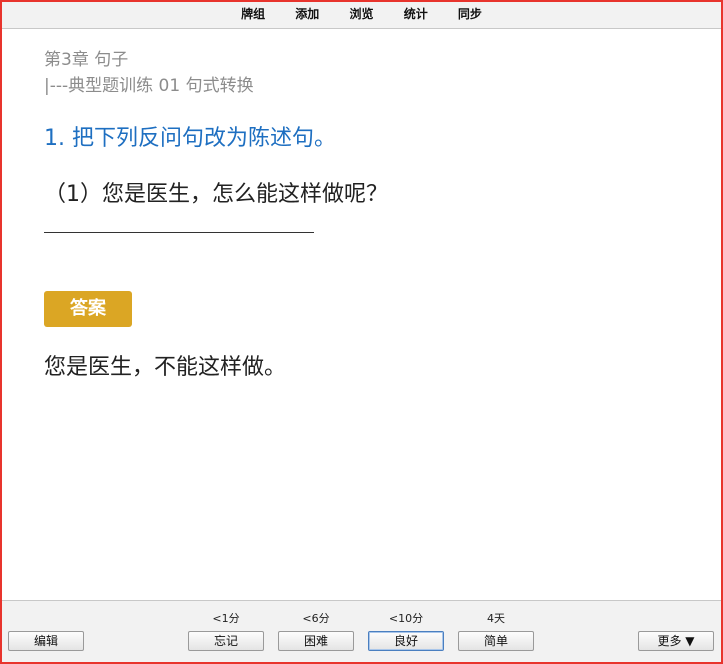  What do you see at coordinates (88, 309) in the screenshot?
I see `answer-badge: 答案` at bounding box center [88, 309].